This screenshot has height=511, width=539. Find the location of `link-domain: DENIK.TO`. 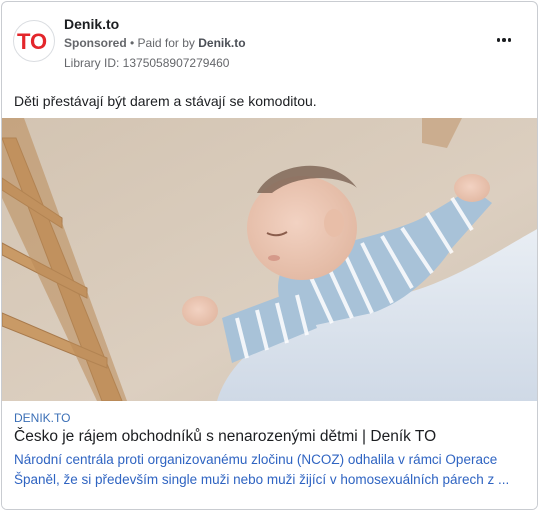

link-domain: DENIK.TO is located at coordinates (270, 418).